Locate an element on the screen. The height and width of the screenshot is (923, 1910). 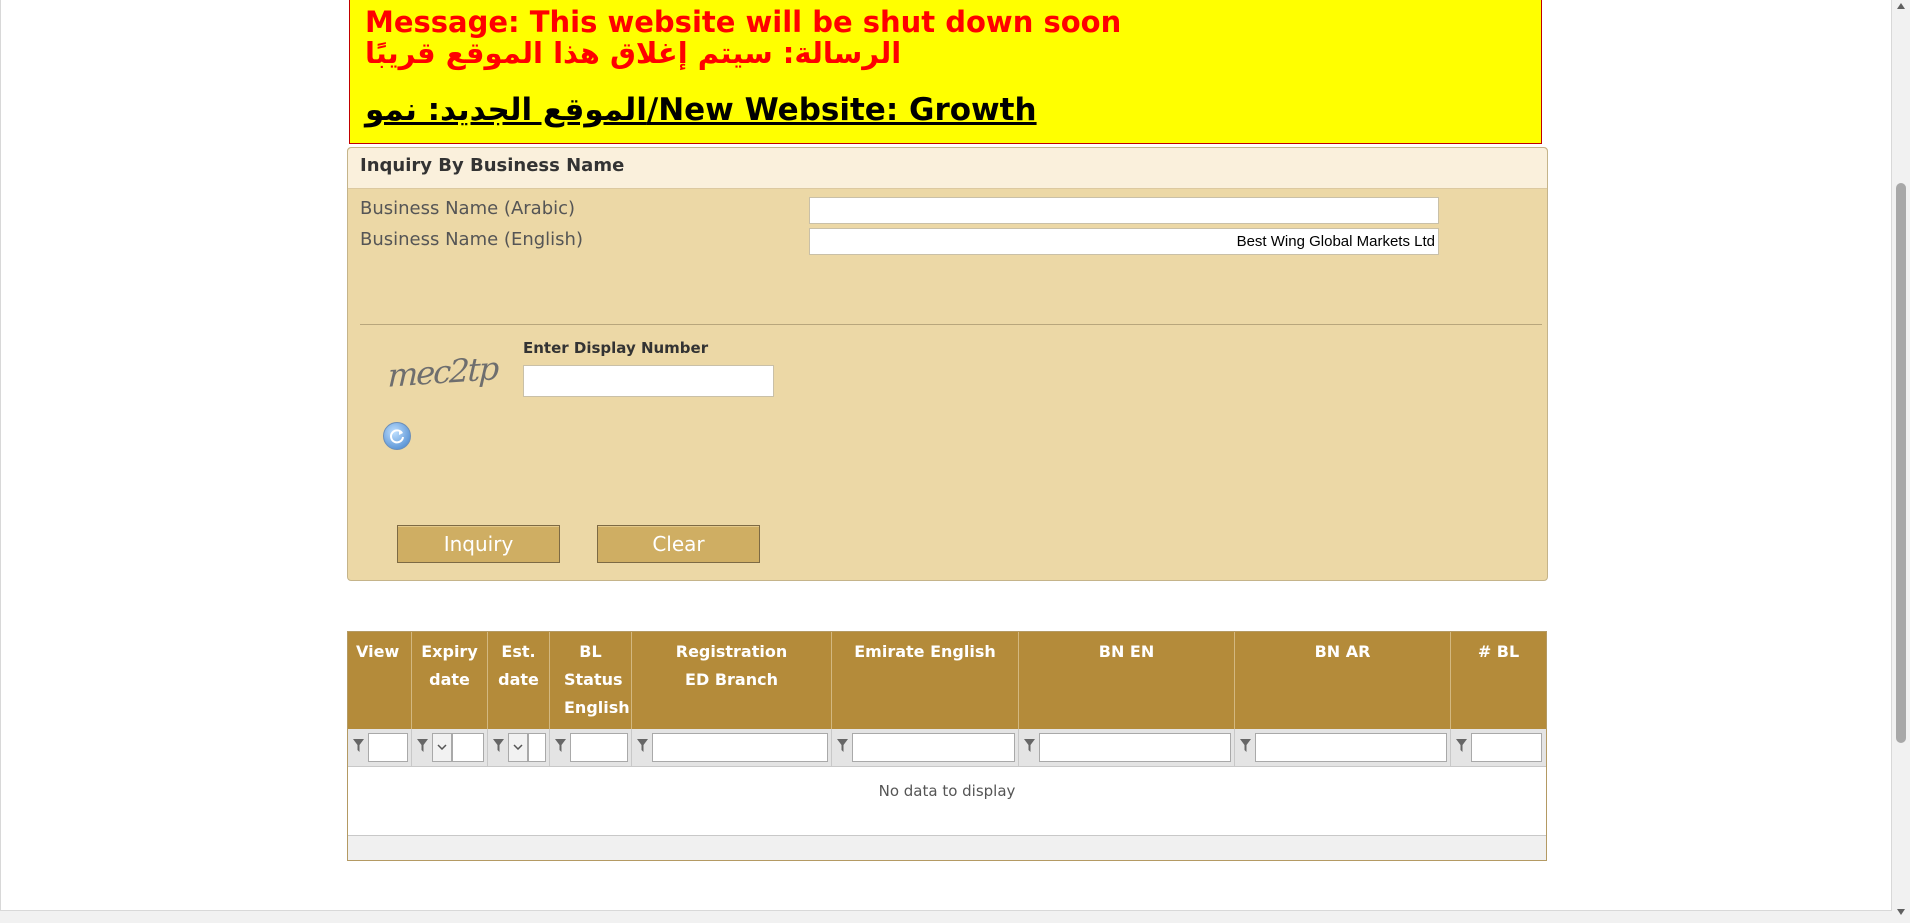
filter-input-bn-ar is located at coordinates (1351, 747).